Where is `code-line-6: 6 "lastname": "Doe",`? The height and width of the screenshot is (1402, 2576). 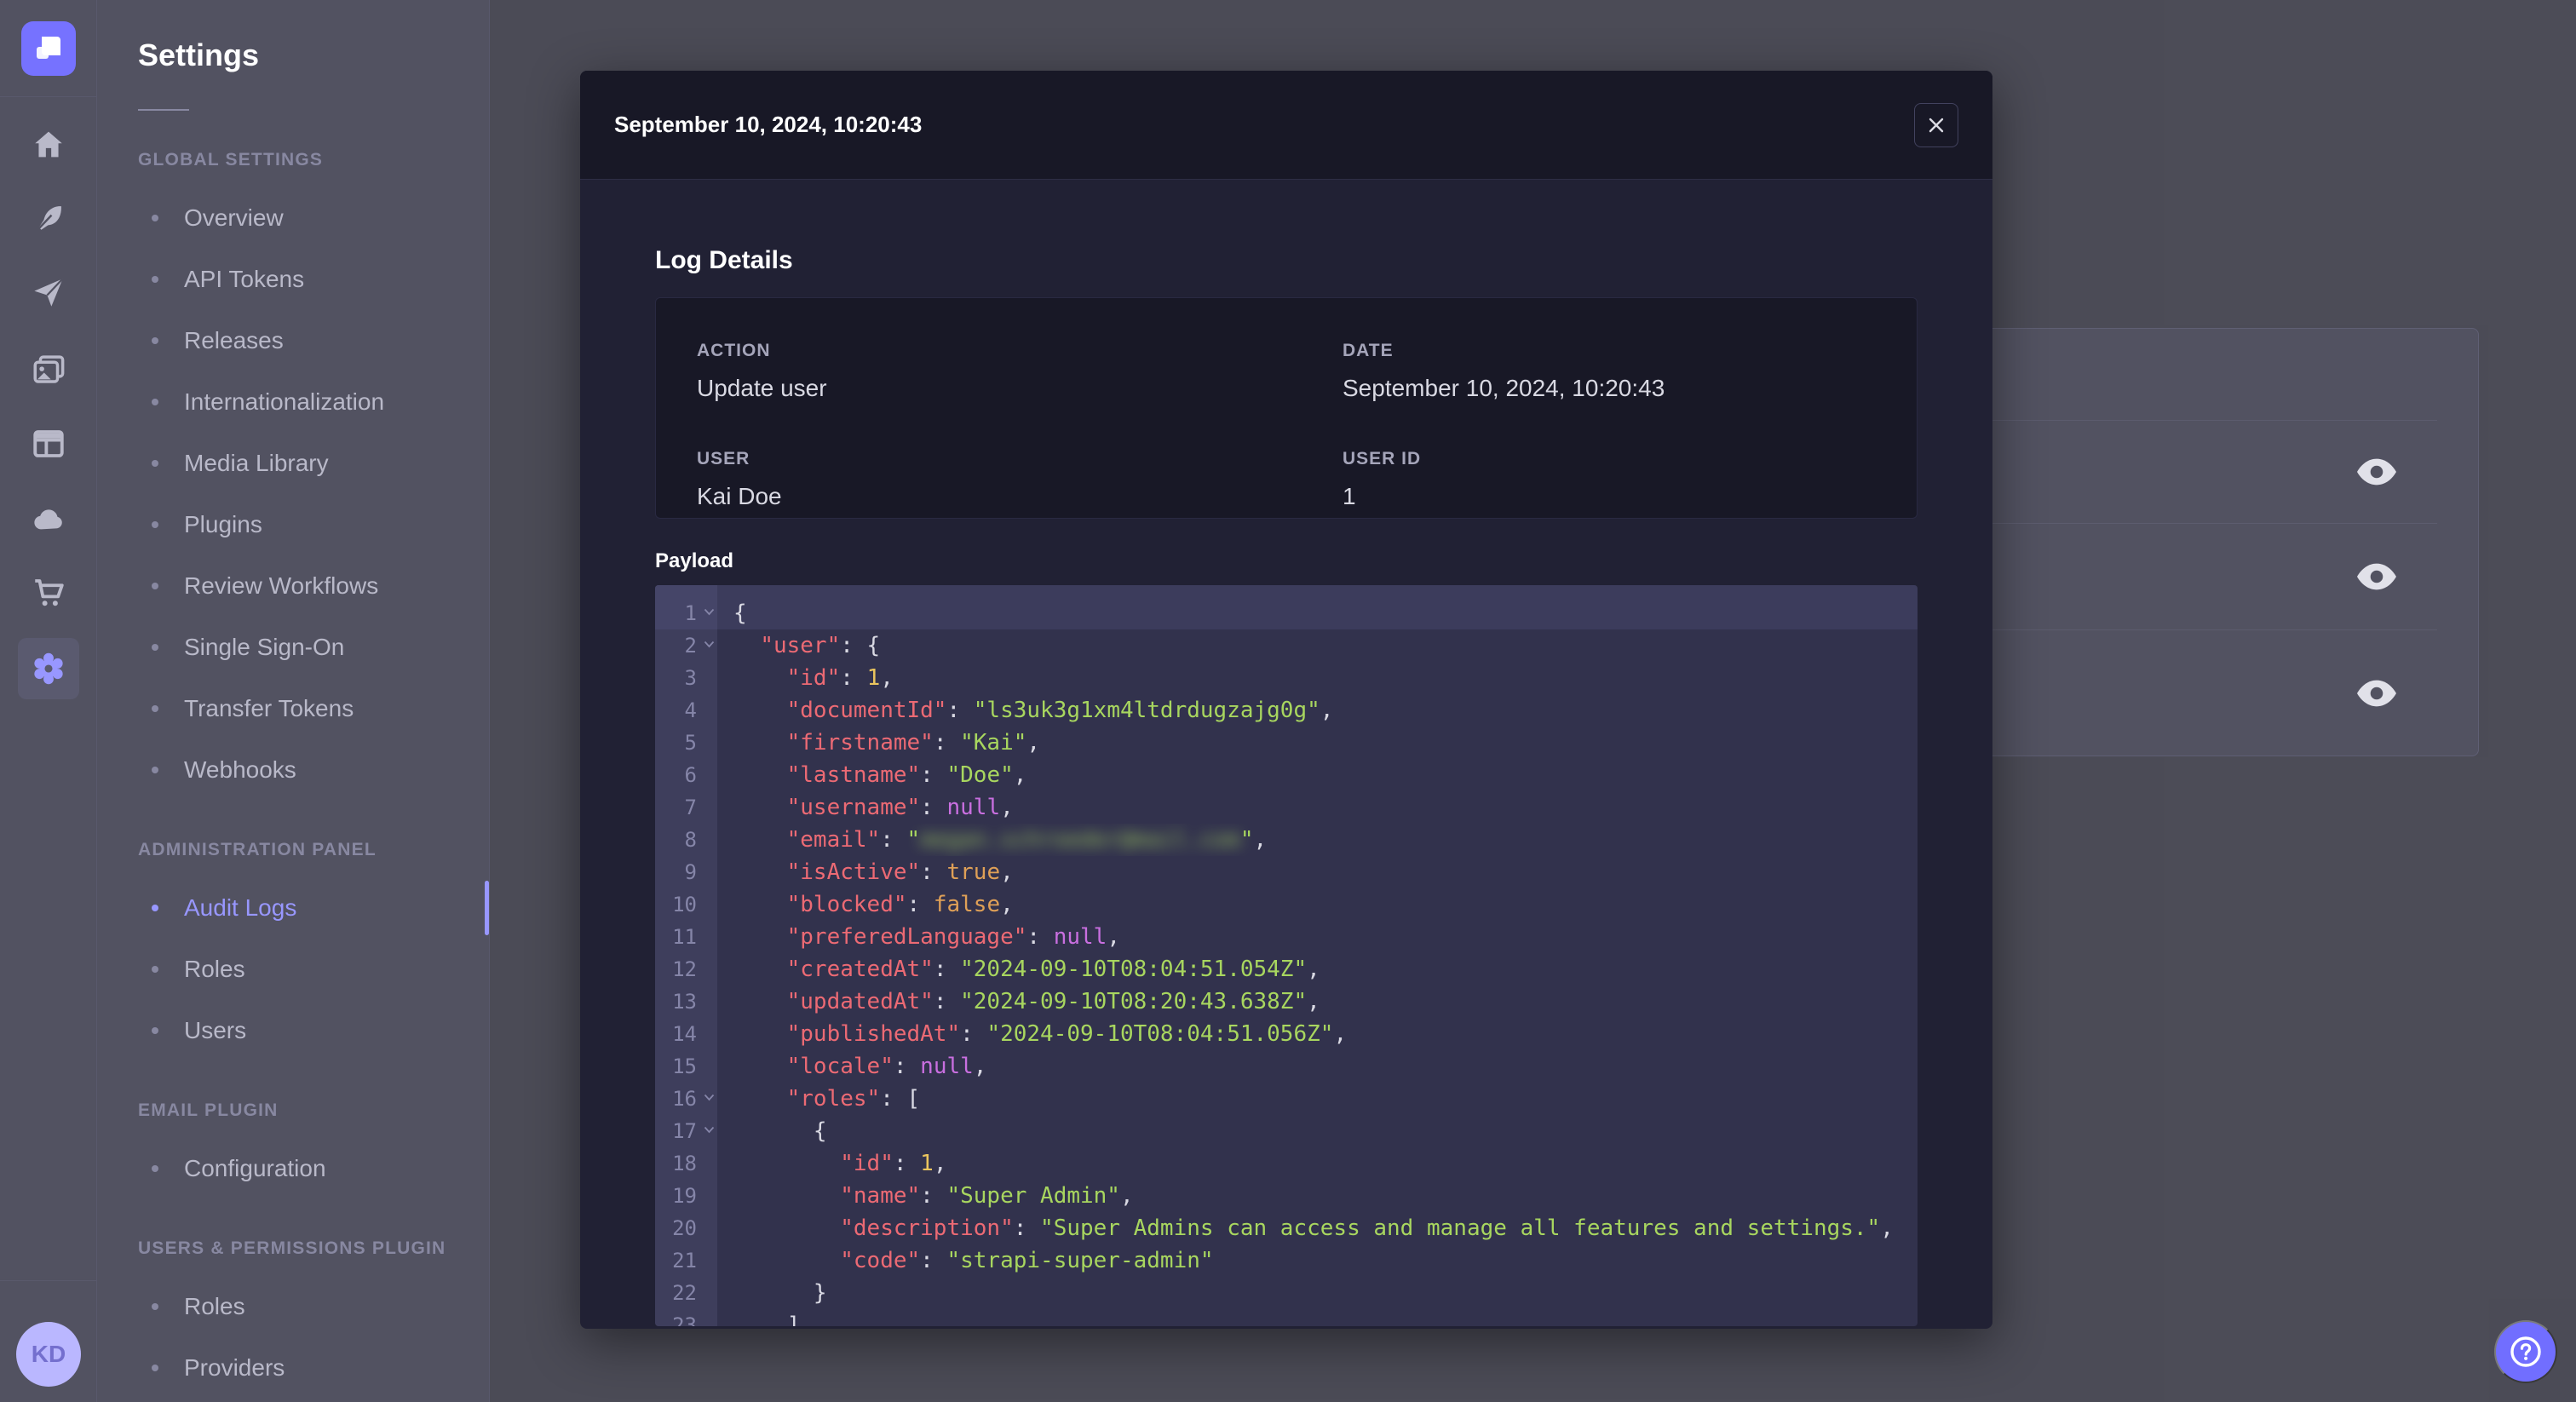 code-line-6: 6 "lastname": "Doe", is located at coordinates (1287, 775).